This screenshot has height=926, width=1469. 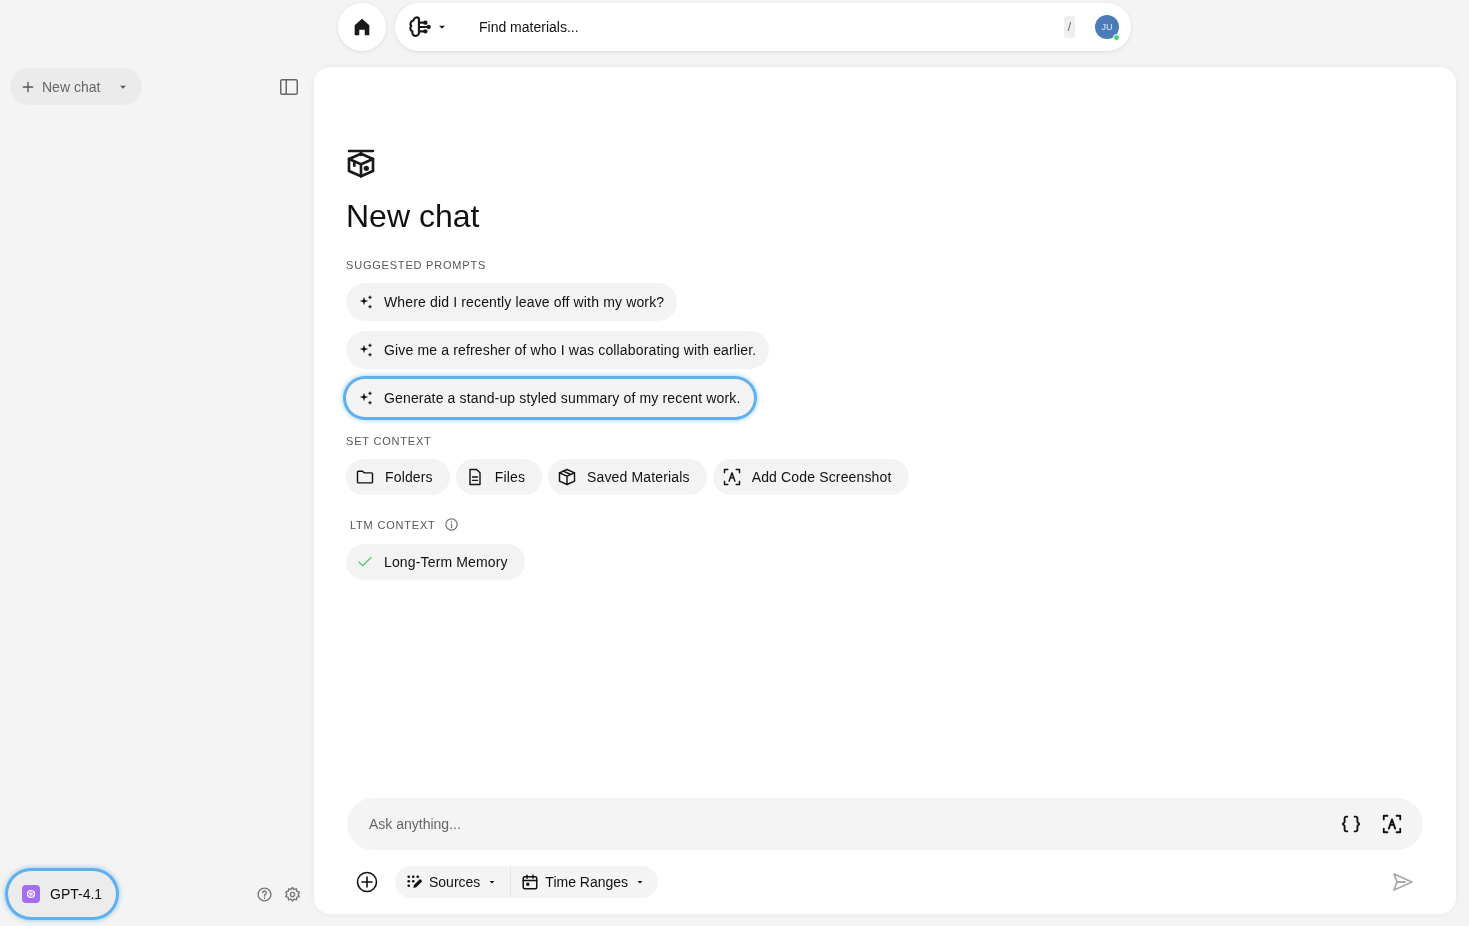 What do you see at coordinates (367, 882) in the screenshot?
I see `add-icon` at bounding box center [367, 882].